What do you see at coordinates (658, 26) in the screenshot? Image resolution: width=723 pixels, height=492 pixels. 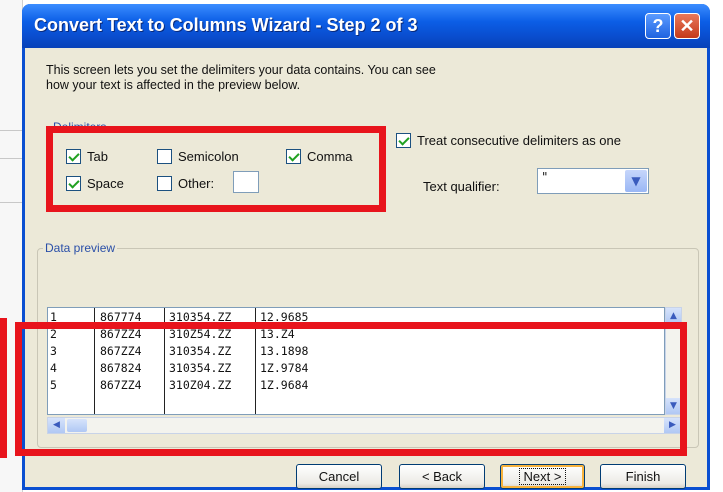 I see `help-button: ?` at bounding box center [658, 26].